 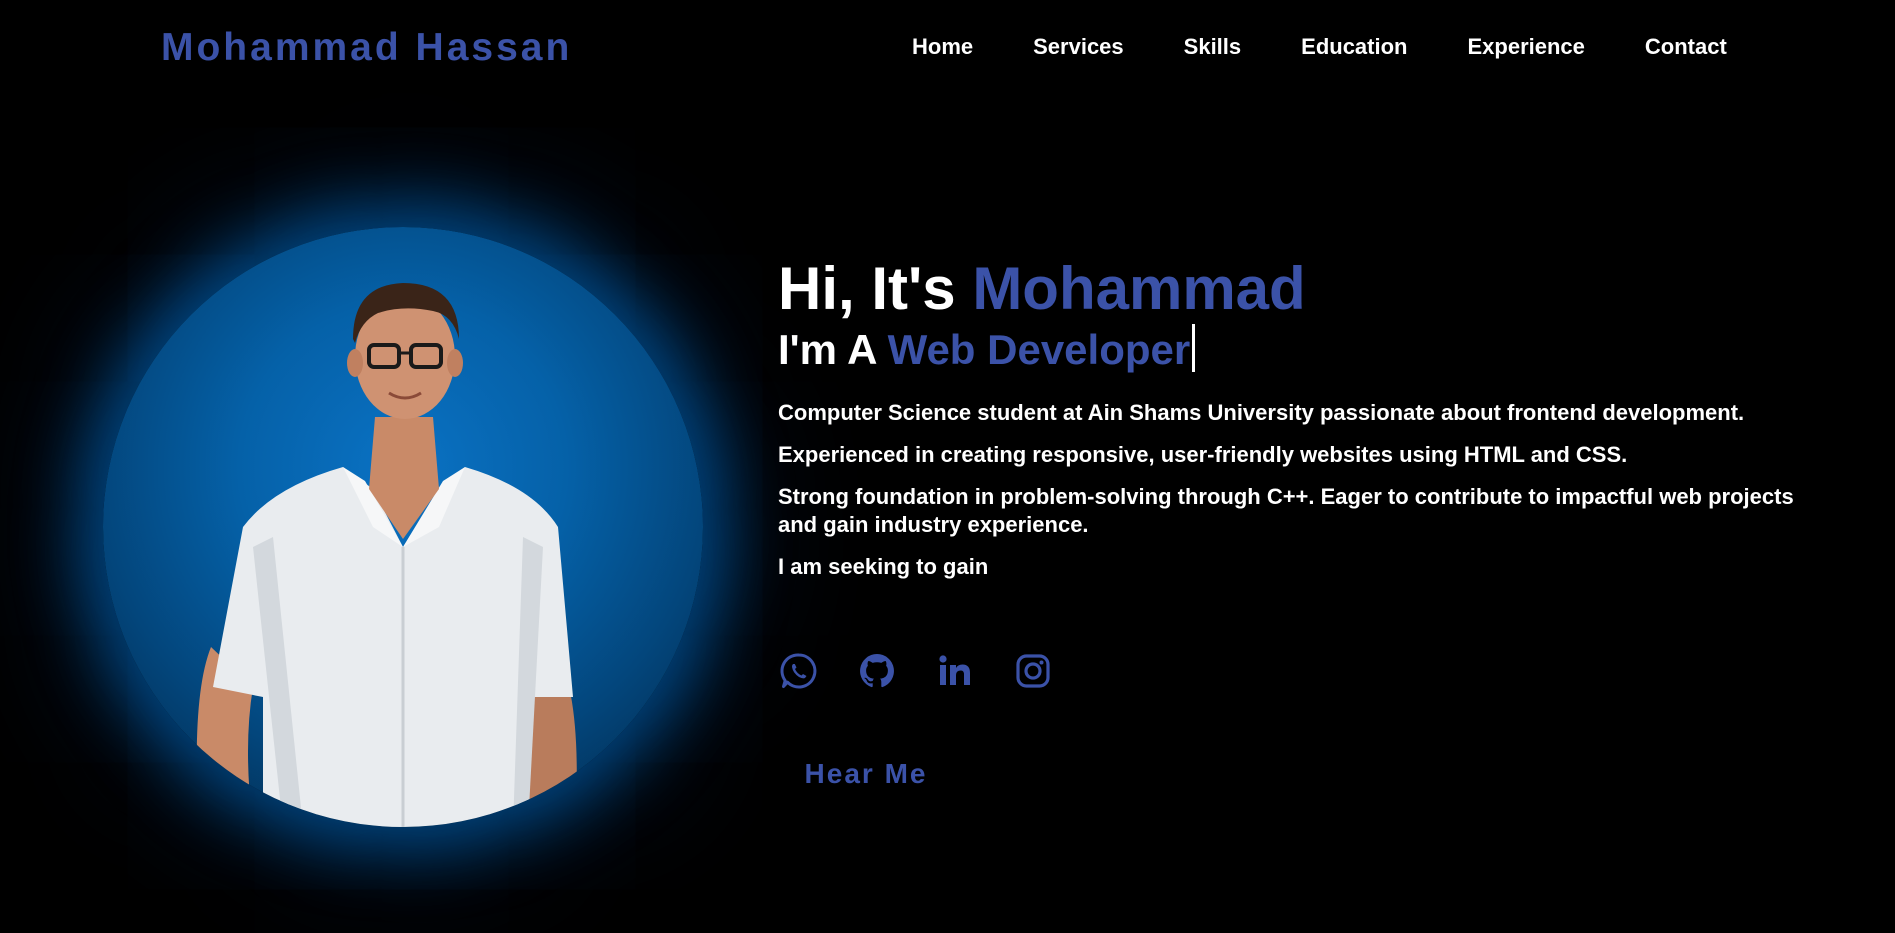 I want to click on social-links, so click(x=934, y=671).